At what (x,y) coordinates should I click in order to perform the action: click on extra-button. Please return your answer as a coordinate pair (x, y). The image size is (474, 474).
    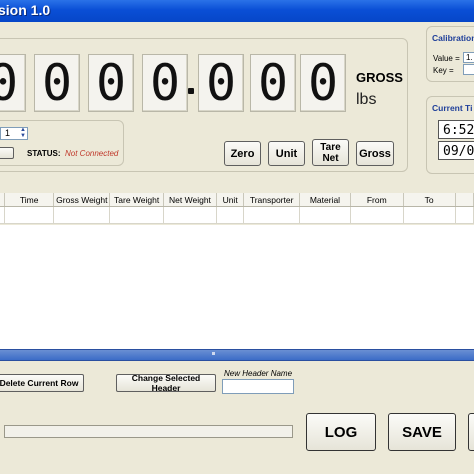
    Looking at the image, I should click on (471, 432).